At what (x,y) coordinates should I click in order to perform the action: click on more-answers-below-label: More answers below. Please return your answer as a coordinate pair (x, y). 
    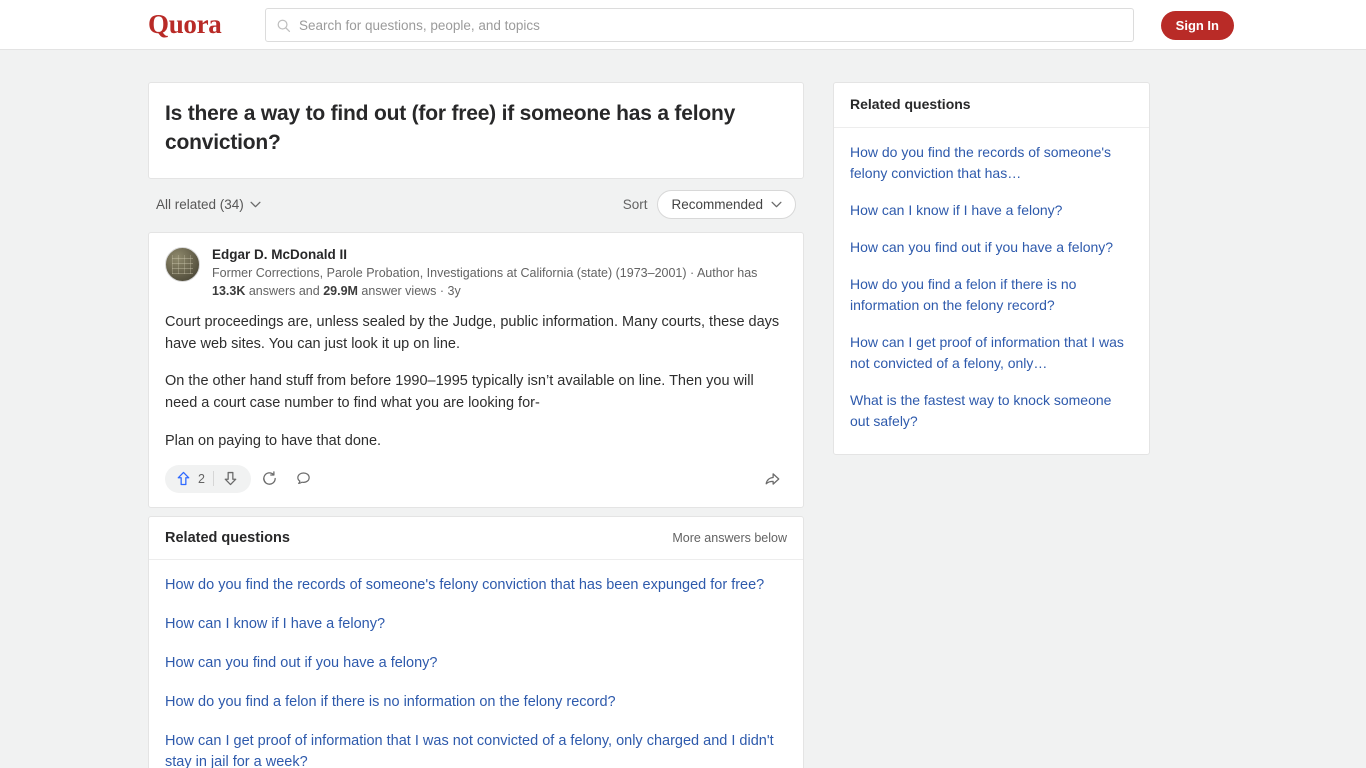
    Looking at the image, I should click on (729, 538).